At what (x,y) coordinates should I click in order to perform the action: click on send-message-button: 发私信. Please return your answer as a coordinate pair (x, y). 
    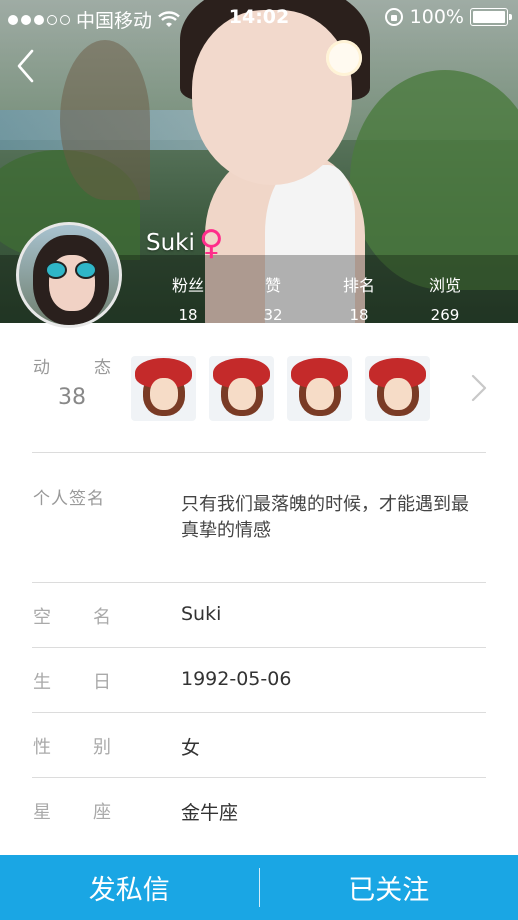
    Looking at the image, I should click on (129, 887).